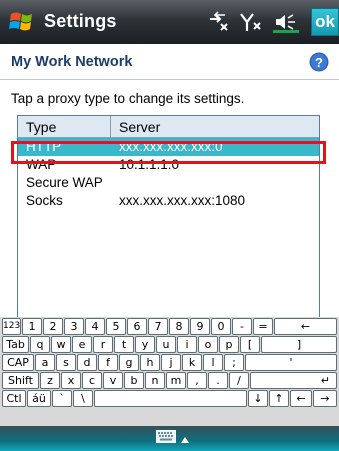 This screenshot has width=339, height=451. What do you see at coordinates (192, 362) in the screenshot?
I see `key-k: k` at bounding box center [192, 362].